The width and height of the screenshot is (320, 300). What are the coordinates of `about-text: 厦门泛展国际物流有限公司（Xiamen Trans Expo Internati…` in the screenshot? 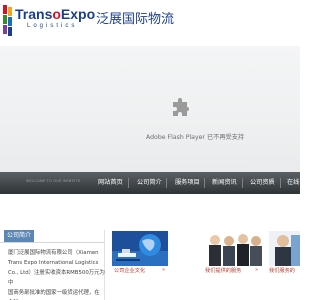 It's located at (56, 274).